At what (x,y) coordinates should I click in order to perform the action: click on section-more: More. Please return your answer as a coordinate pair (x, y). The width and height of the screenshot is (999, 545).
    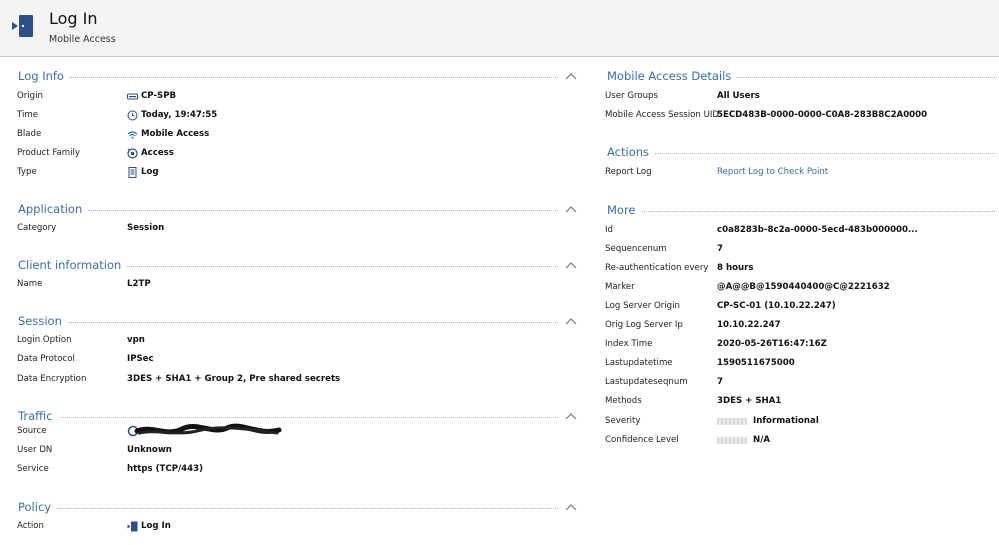
    Looking at the image, I should click on (802, 210).